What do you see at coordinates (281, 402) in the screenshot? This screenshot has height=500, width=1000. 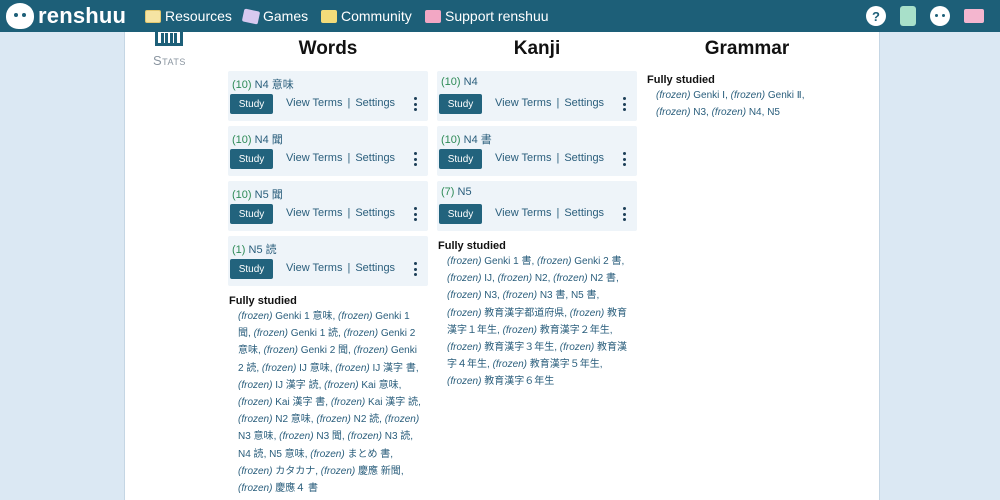 I see `studied-list-link: (frozen) Kai 漢字 書` at bounding box center [281, 402].